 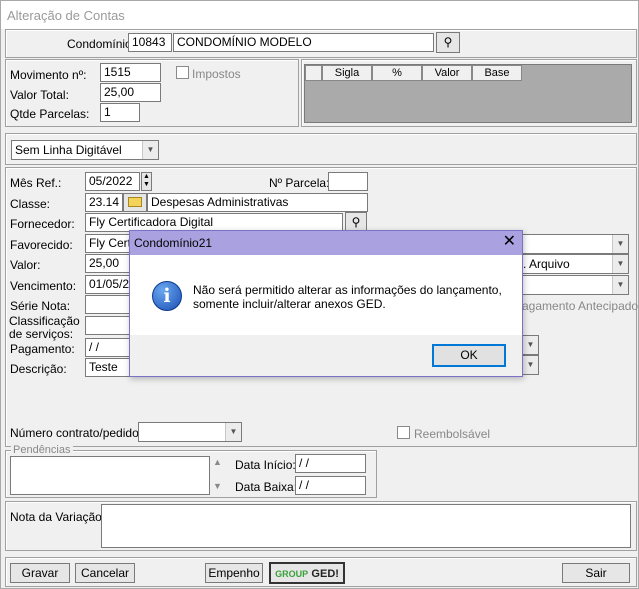 I want to click on gravar-button: Gravar, so click(x=40, y=573).